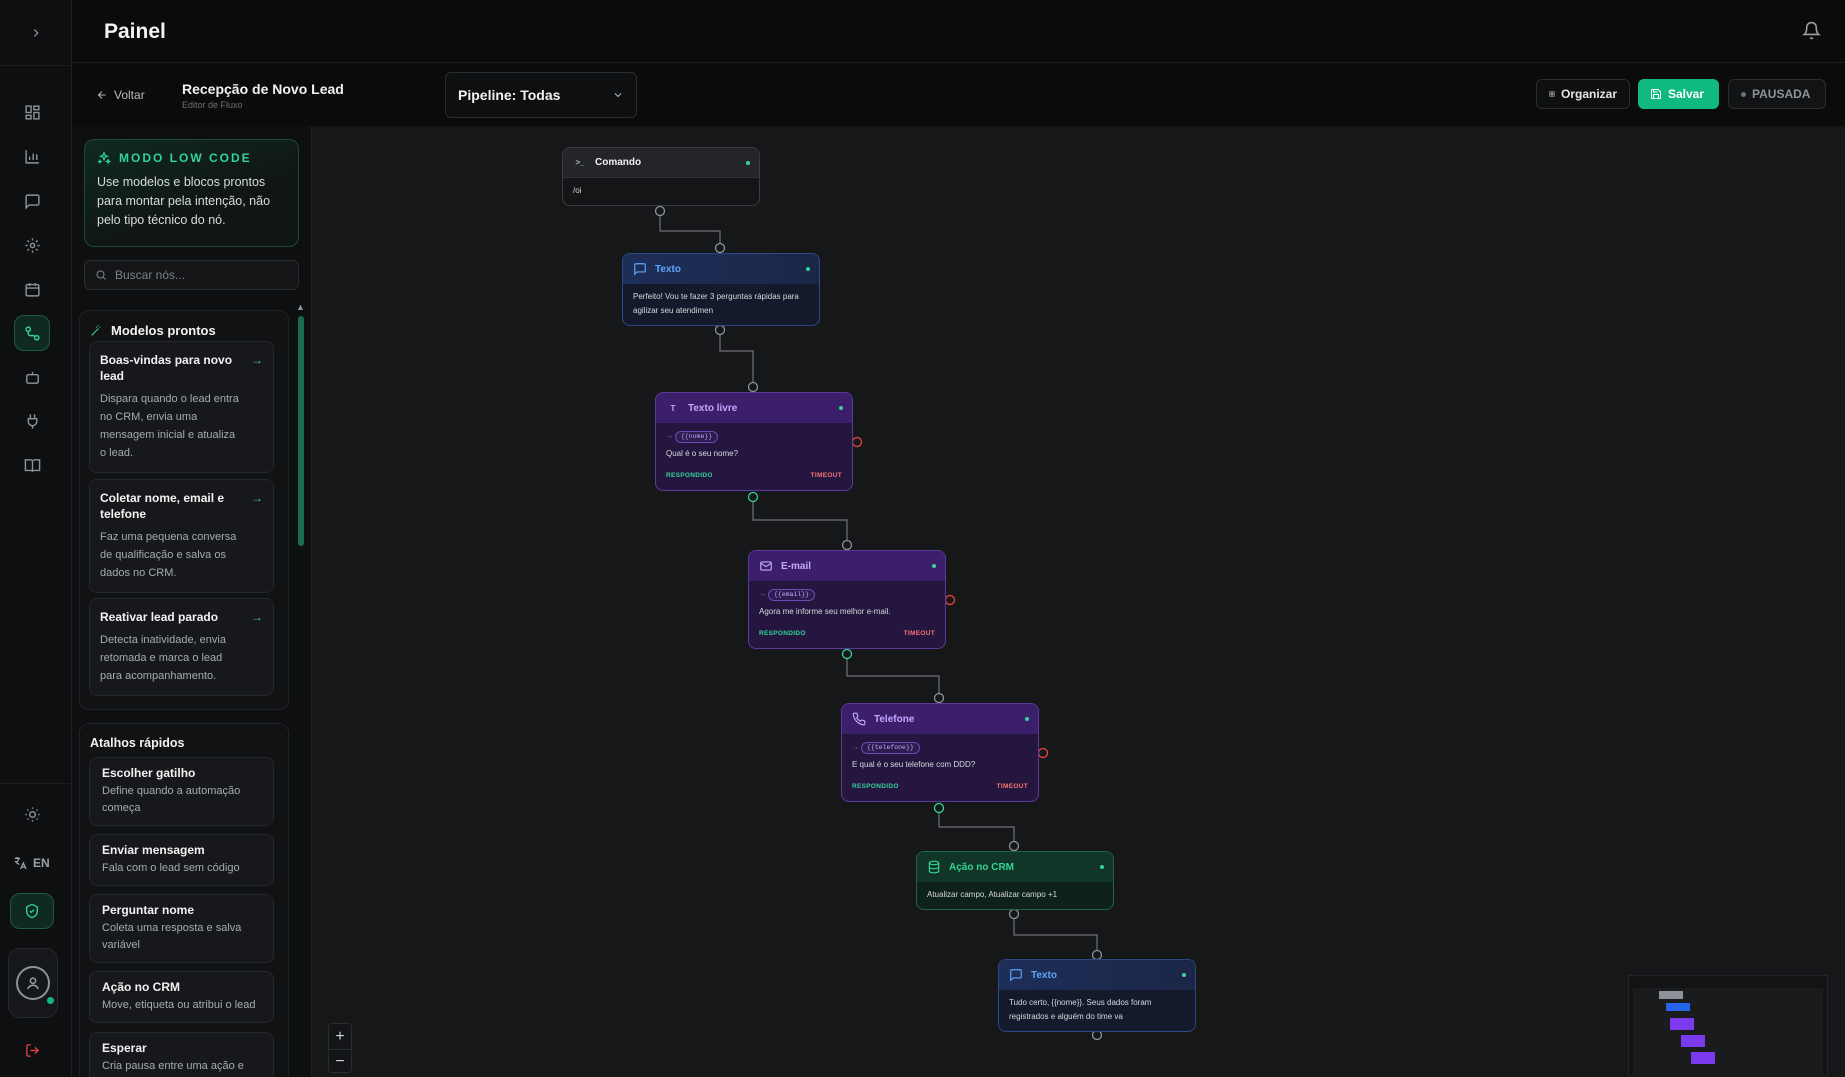 This screenshot has width=1845, height=1077. What do you see at coordinates (263, 89) in the screenshot?
I see `flow-title: Recepção de Novo Lead` at bounding box center [263, 89].